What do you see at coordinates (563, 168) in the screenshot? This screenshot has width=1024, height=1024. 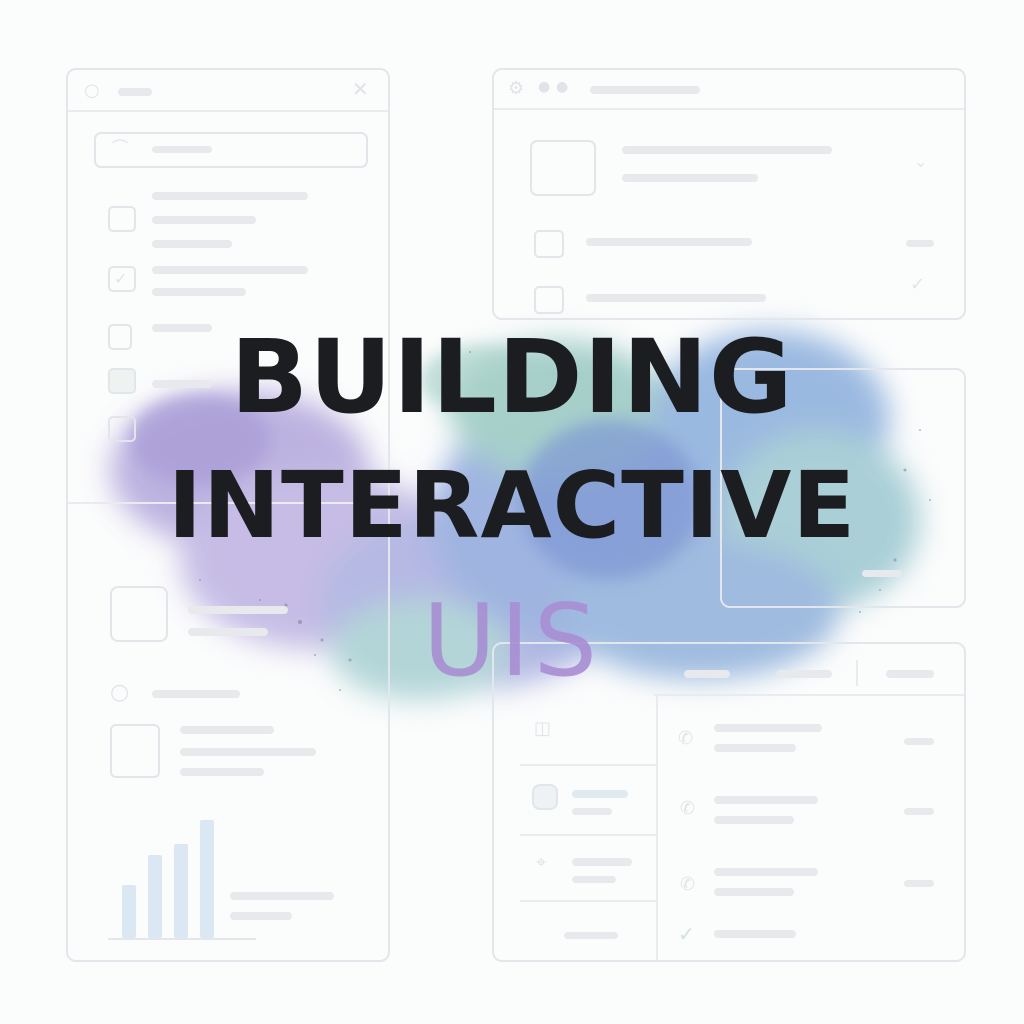 I see `image-placeholder` at bounding box center [563, 168].